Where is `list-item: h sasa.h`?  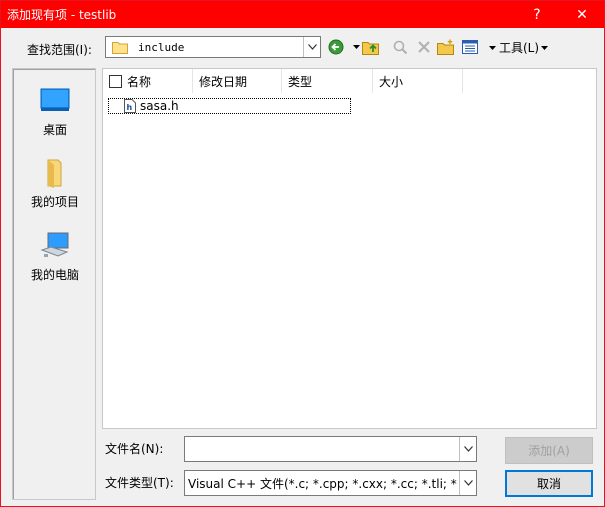
list-item: h sasa.h is located at coordinates (229, 106).